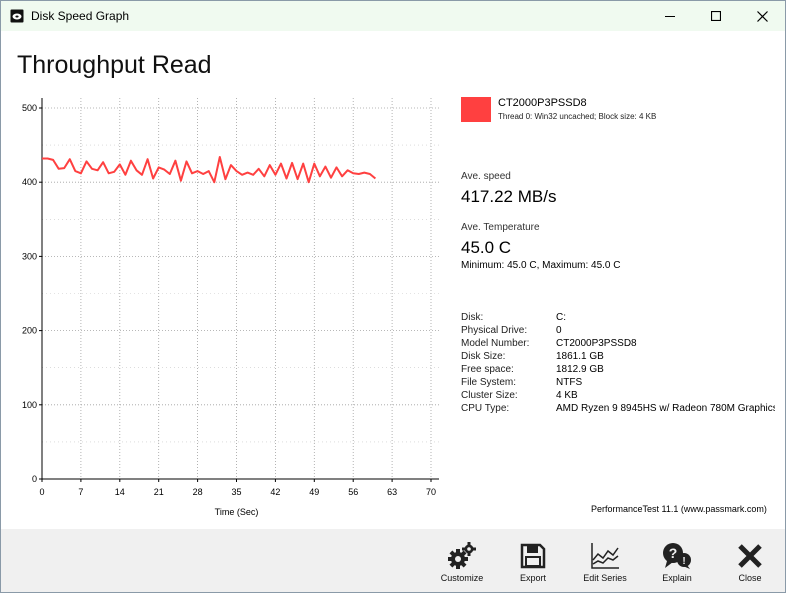 The width and height of the screenshot is (786, 593). What do you see at coordinates (618, 318) in the screenshot?
I see `info-row: Disk: C:` at bounding box center [618, 318].